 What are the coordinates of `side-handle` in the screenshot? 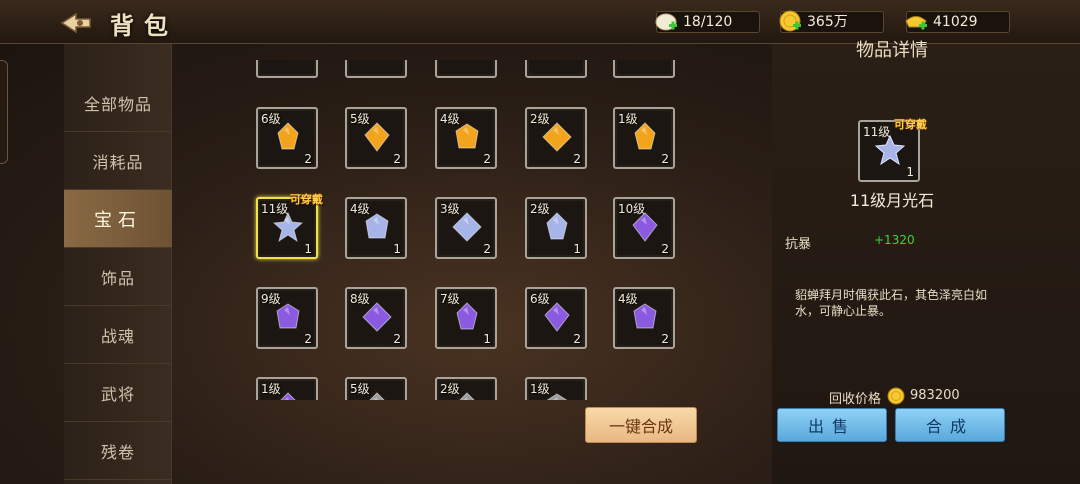 It's located at (4, 112).